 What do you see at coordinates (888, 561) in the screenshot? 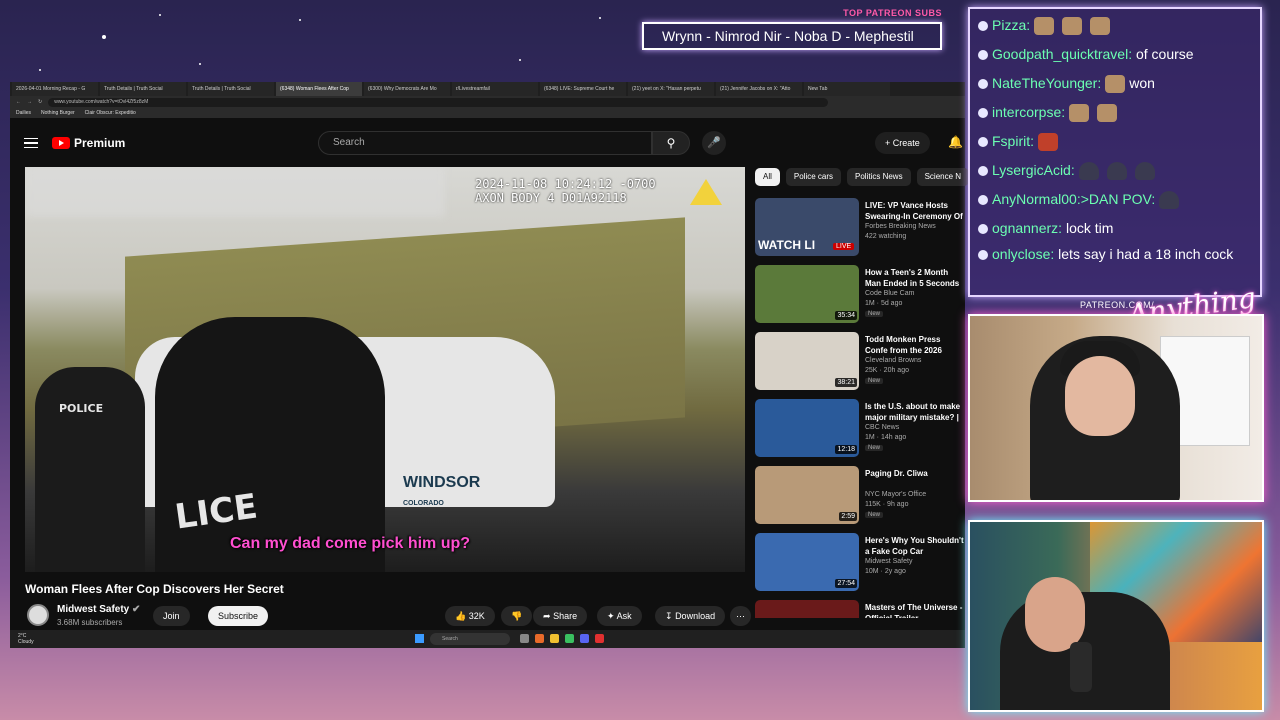
I see `recommendation-channel: Midwest Safety` at bounding box center [888, 561].